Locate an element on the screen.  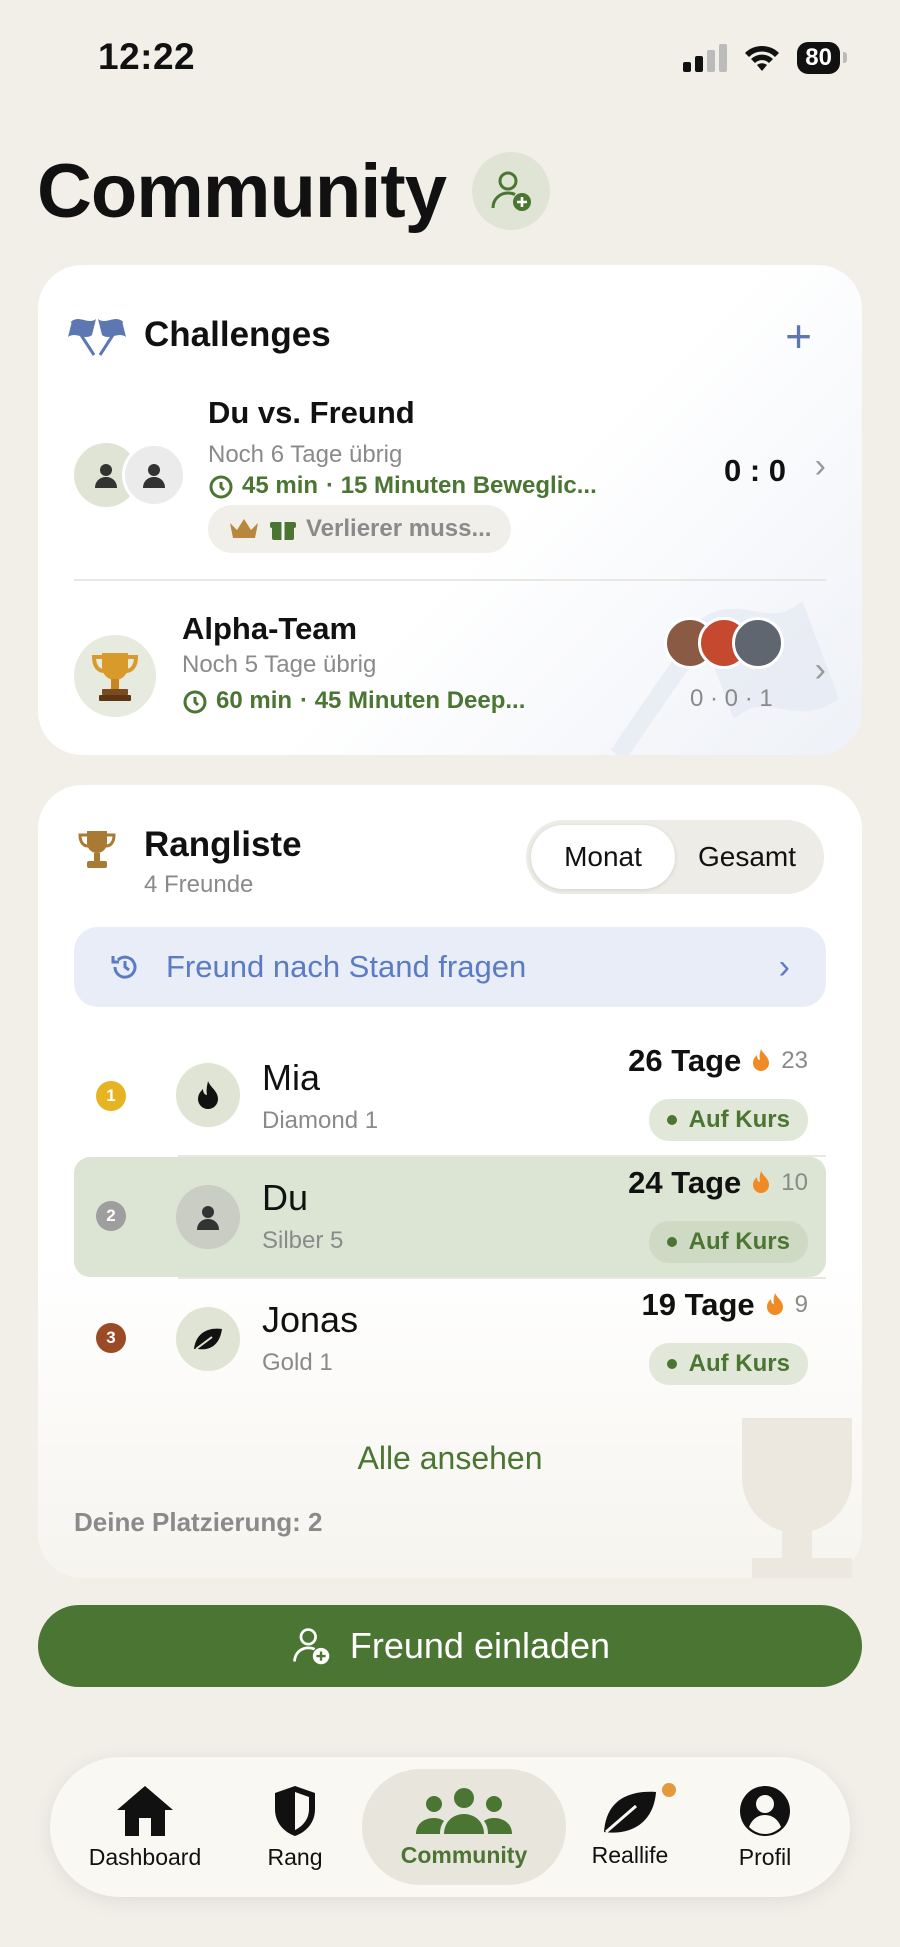
days-count: 26 Tage is located at coordinates (685, 1060).